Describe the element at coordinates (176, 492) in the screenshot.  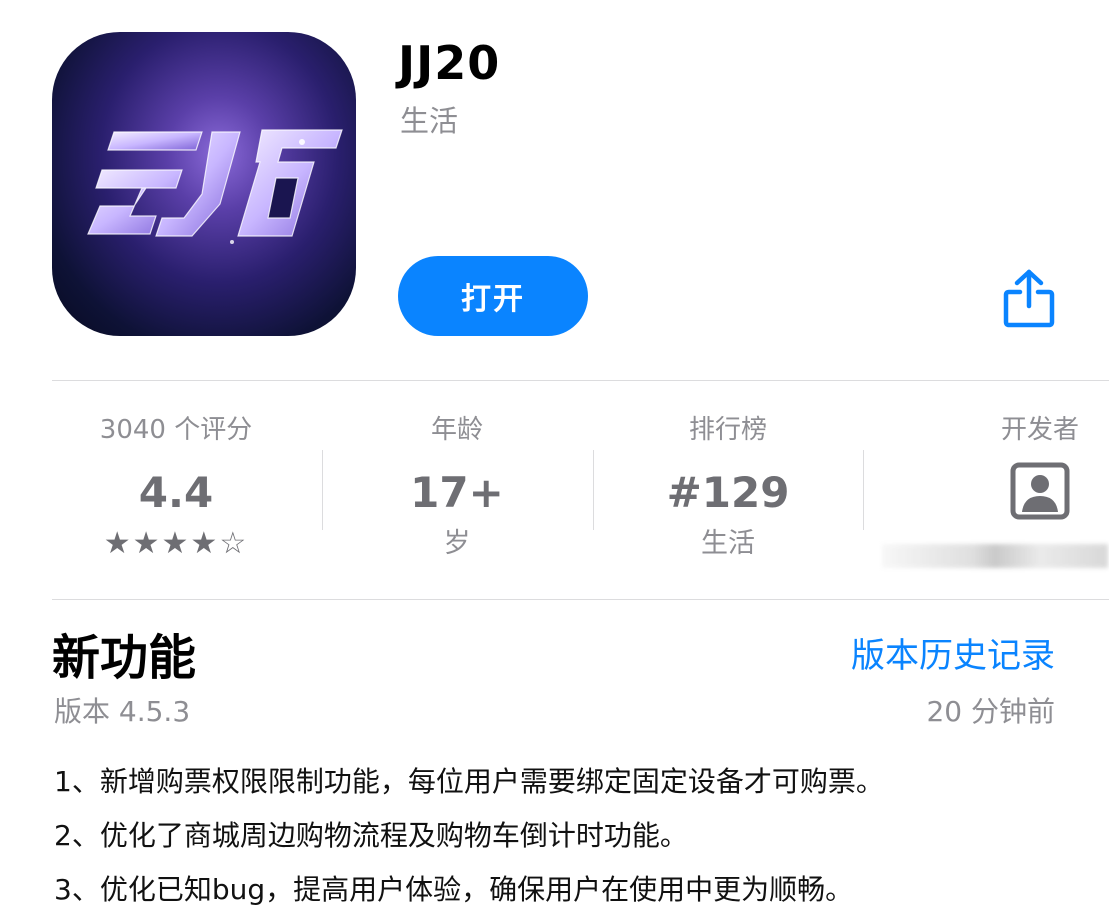
I see `rating-value: 4.4` at that location.